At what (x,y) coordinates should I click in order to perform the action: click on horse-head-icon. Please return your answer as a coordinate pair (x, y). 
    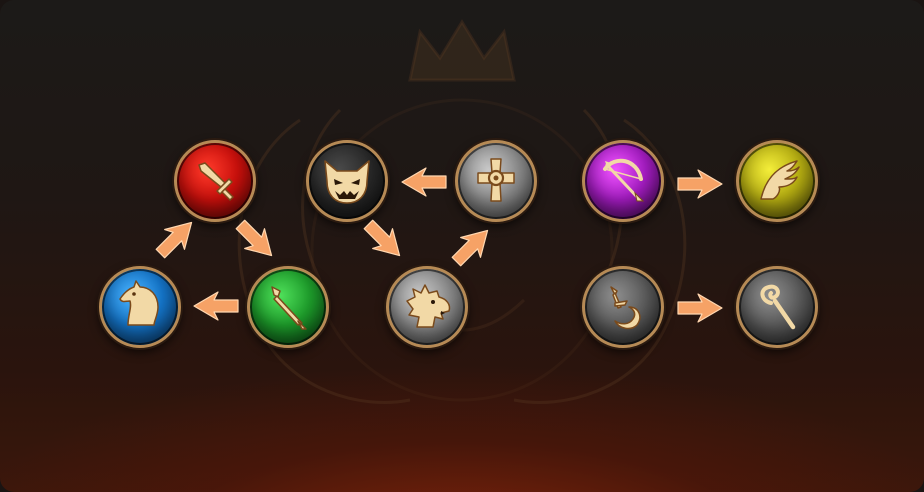
    Looking at the image, I should click on (139, 303).